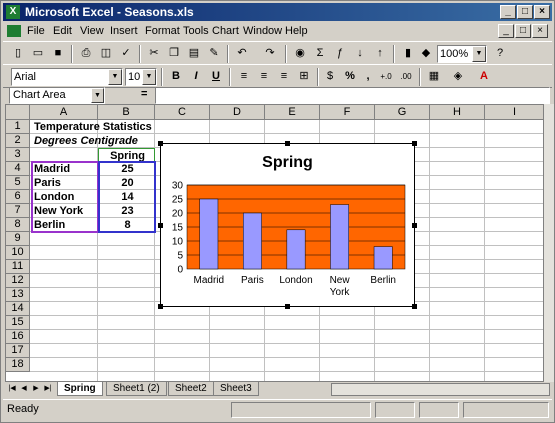  What do you see at coordinates (182, 112) in the screenshot?
I see `column-header: C` at bounding box center [182, 112].